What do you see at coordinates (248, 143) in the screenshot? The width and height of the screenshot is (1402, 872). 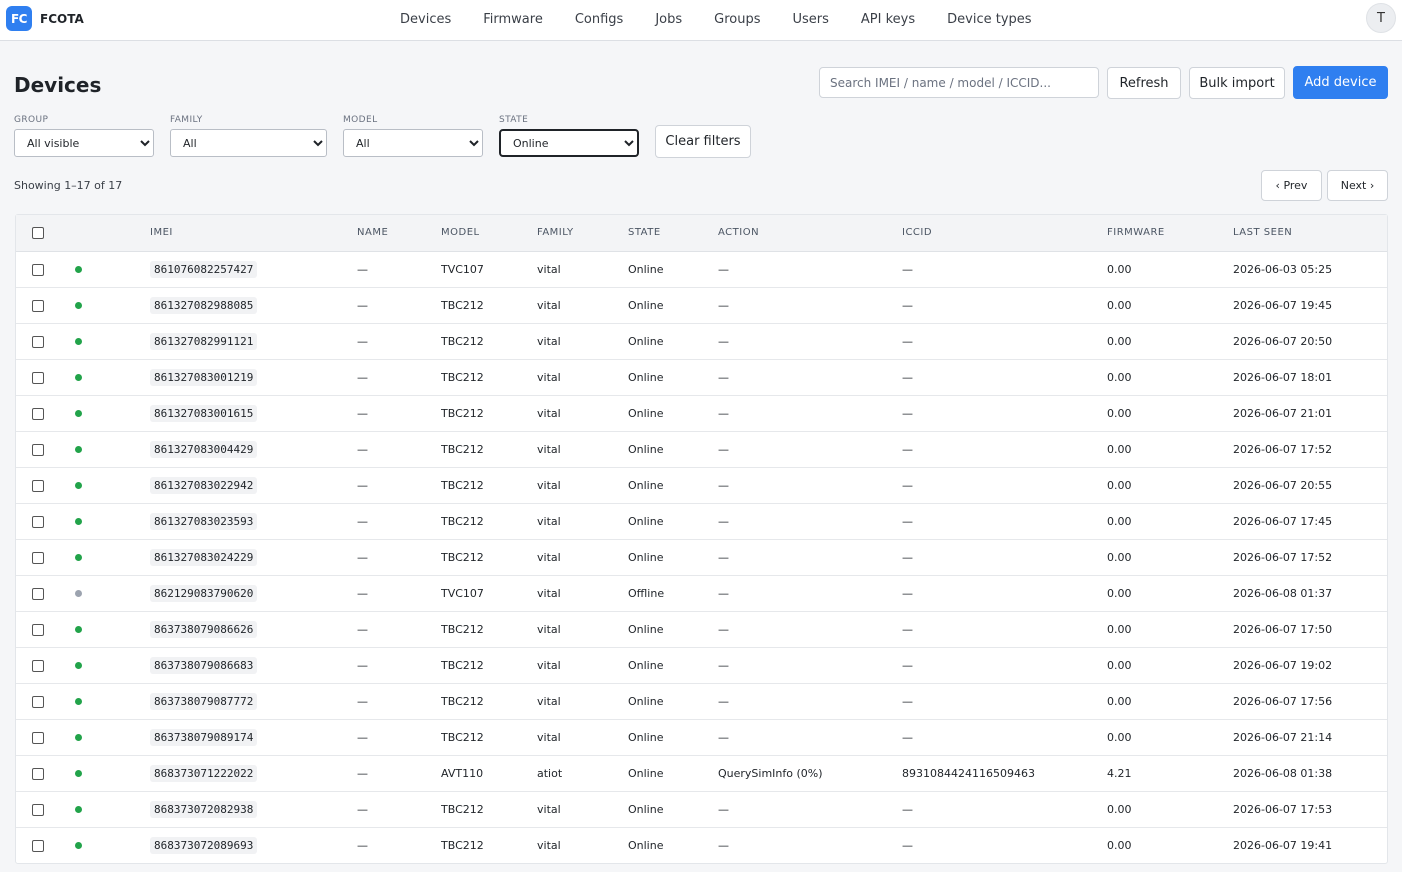 I see `family-select: All` at bounding box center [248, 143].